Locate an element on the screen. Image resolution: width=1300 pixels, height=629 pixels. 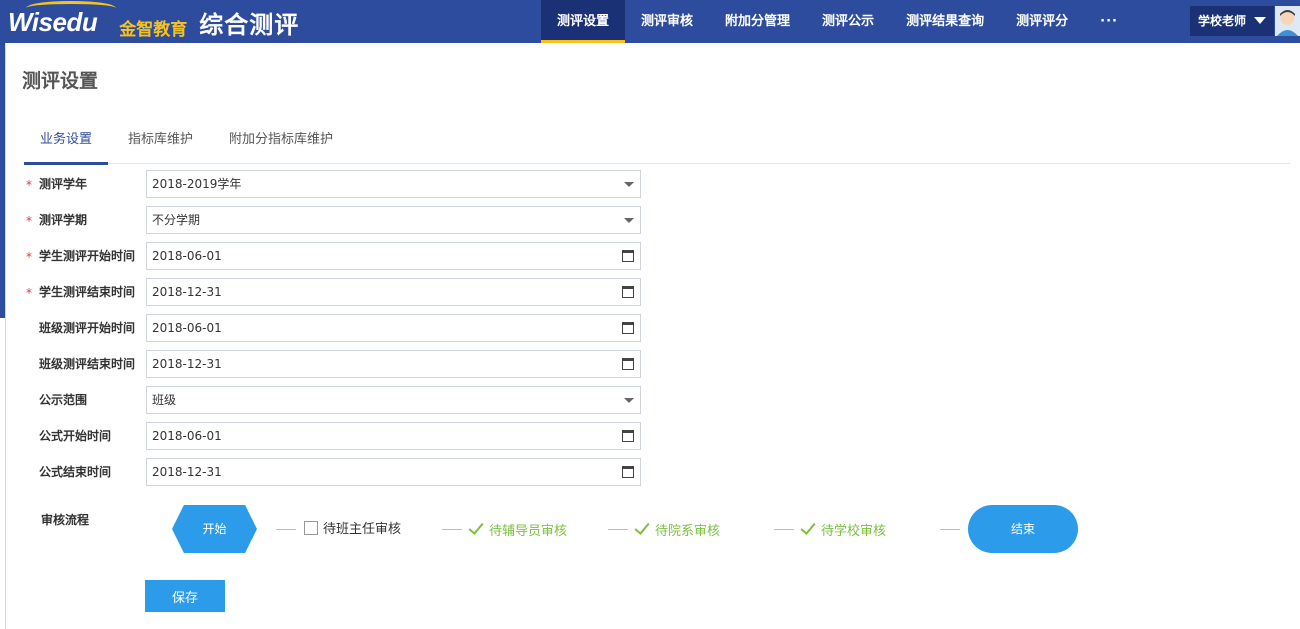
workflow-step-school: 待学校审核 is located at coordinates (843, 529).